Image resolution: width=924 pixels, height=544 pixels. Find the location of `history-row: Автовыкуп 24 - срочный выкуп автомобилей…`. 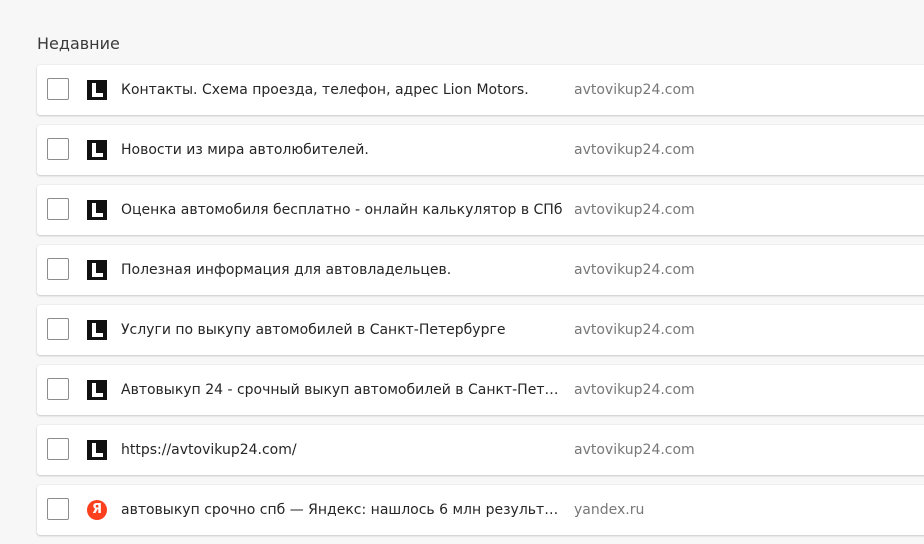

history-row: Автовыкуп 24 - срочный выкуп автомобилей… is located at coordinates (480, 390).